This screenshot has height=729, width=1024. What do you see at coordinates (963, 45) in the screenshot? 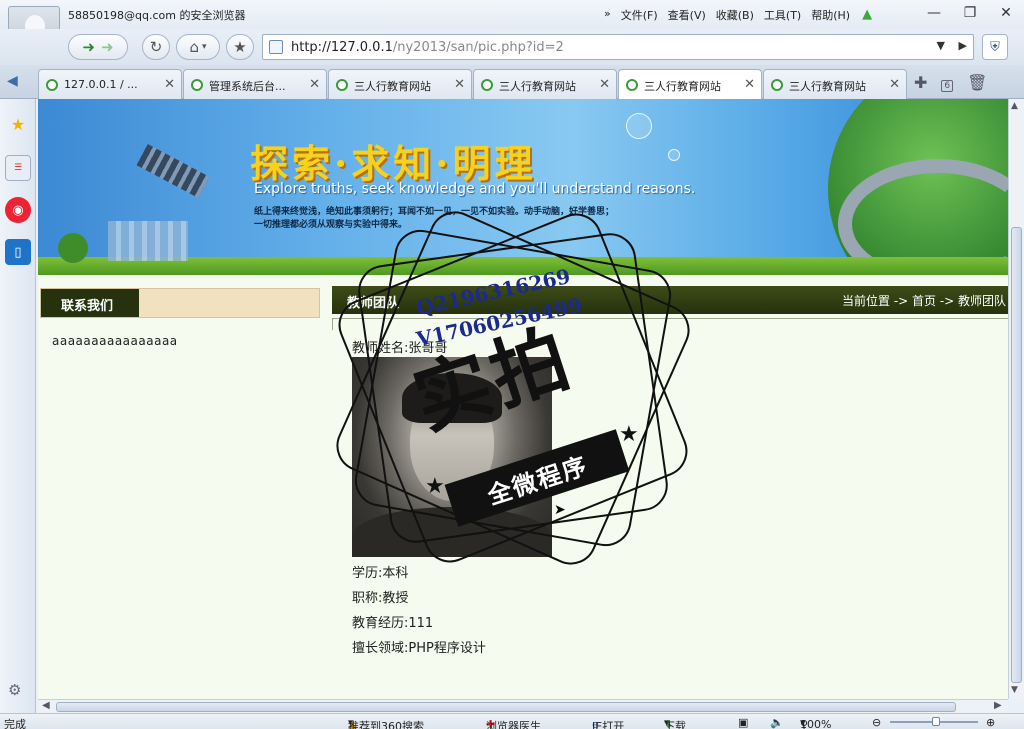
I see `go-arrow-icon: ▶` at bounding box center [963, 45].